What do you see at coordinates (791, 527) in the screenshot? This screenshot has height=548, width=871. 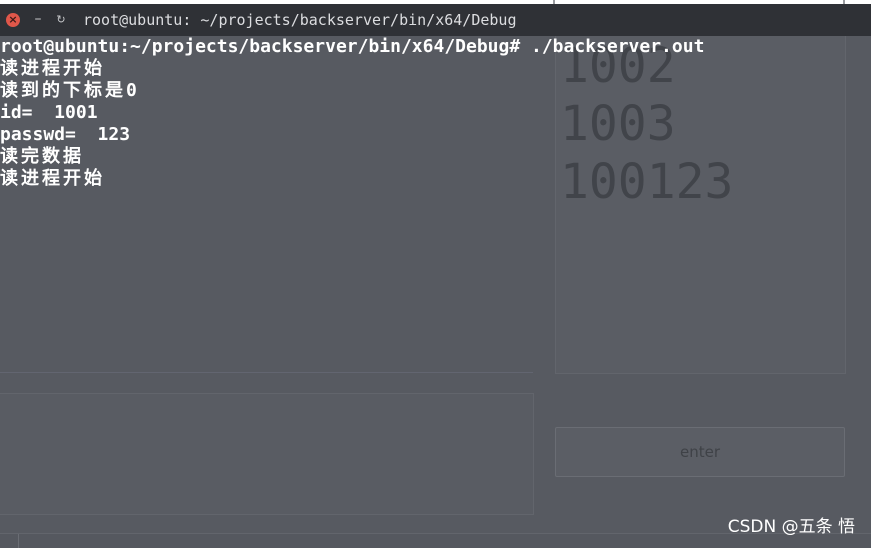 I see `csdn-watermark: CSDN @五条 悟` at bounding box center [791, 527].